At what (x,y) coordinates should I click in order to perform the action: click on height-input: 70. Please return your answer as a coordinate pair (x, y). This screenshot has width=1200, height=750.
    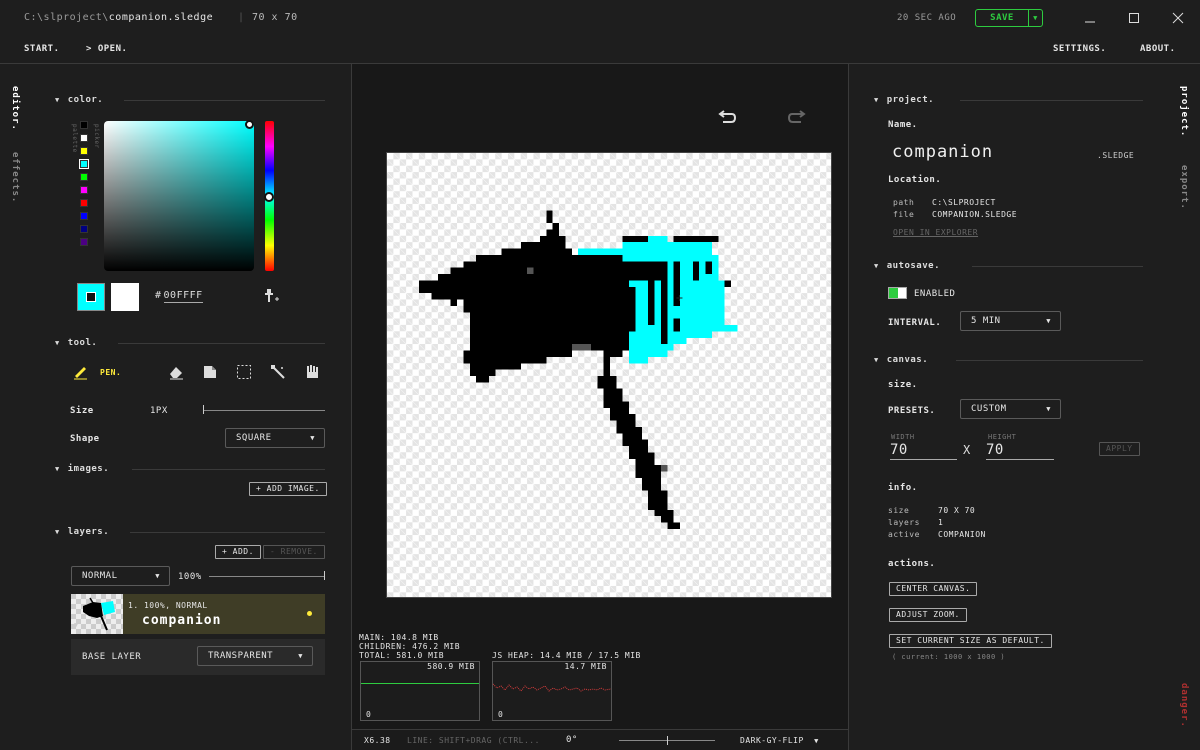
    Looking at the image, I should click on (1020, 451).